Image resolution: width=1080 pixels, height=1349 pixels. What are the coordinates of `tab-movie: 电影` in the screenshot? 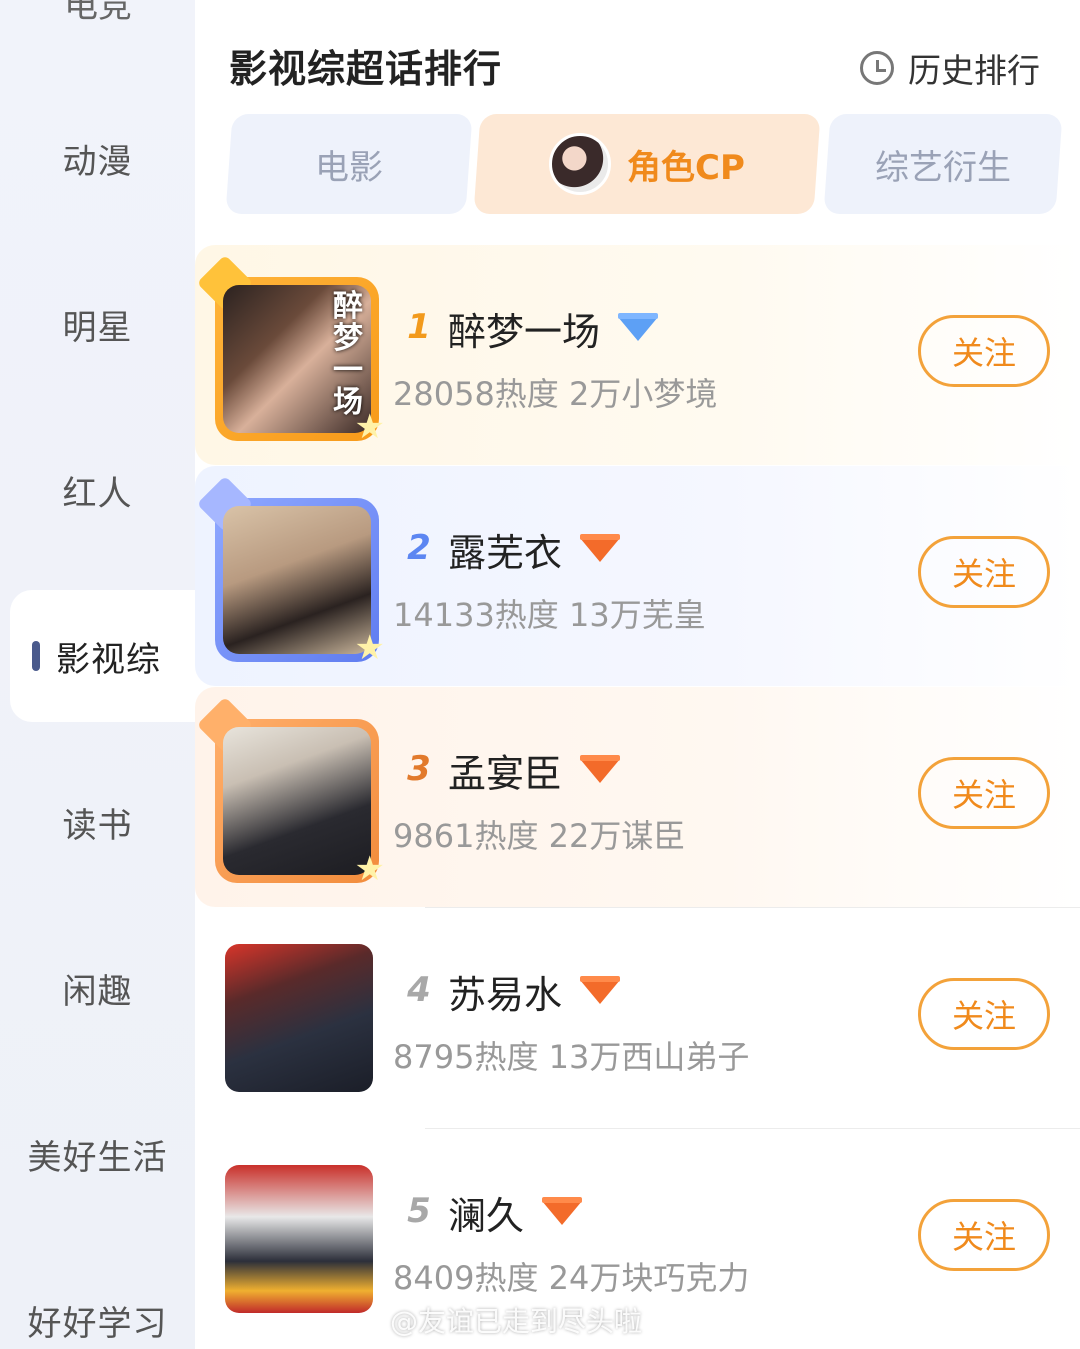 It's located at (349, 164).